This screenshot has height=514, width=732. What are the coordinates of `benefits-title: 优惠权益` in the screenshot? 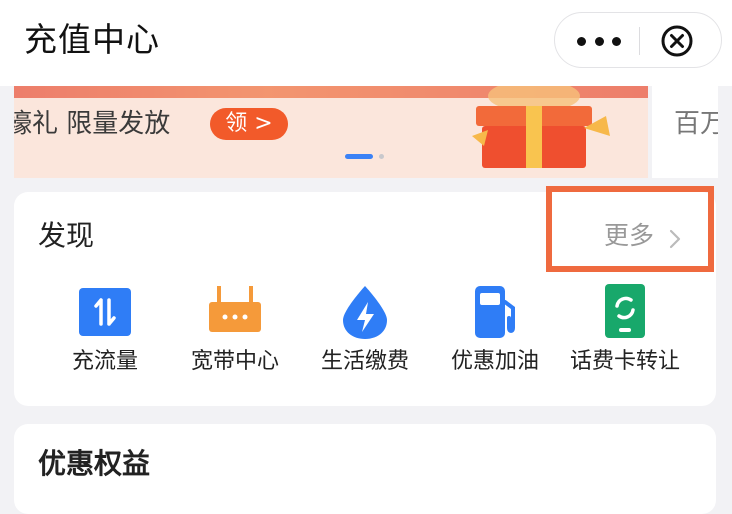 It's located at (94, 463).